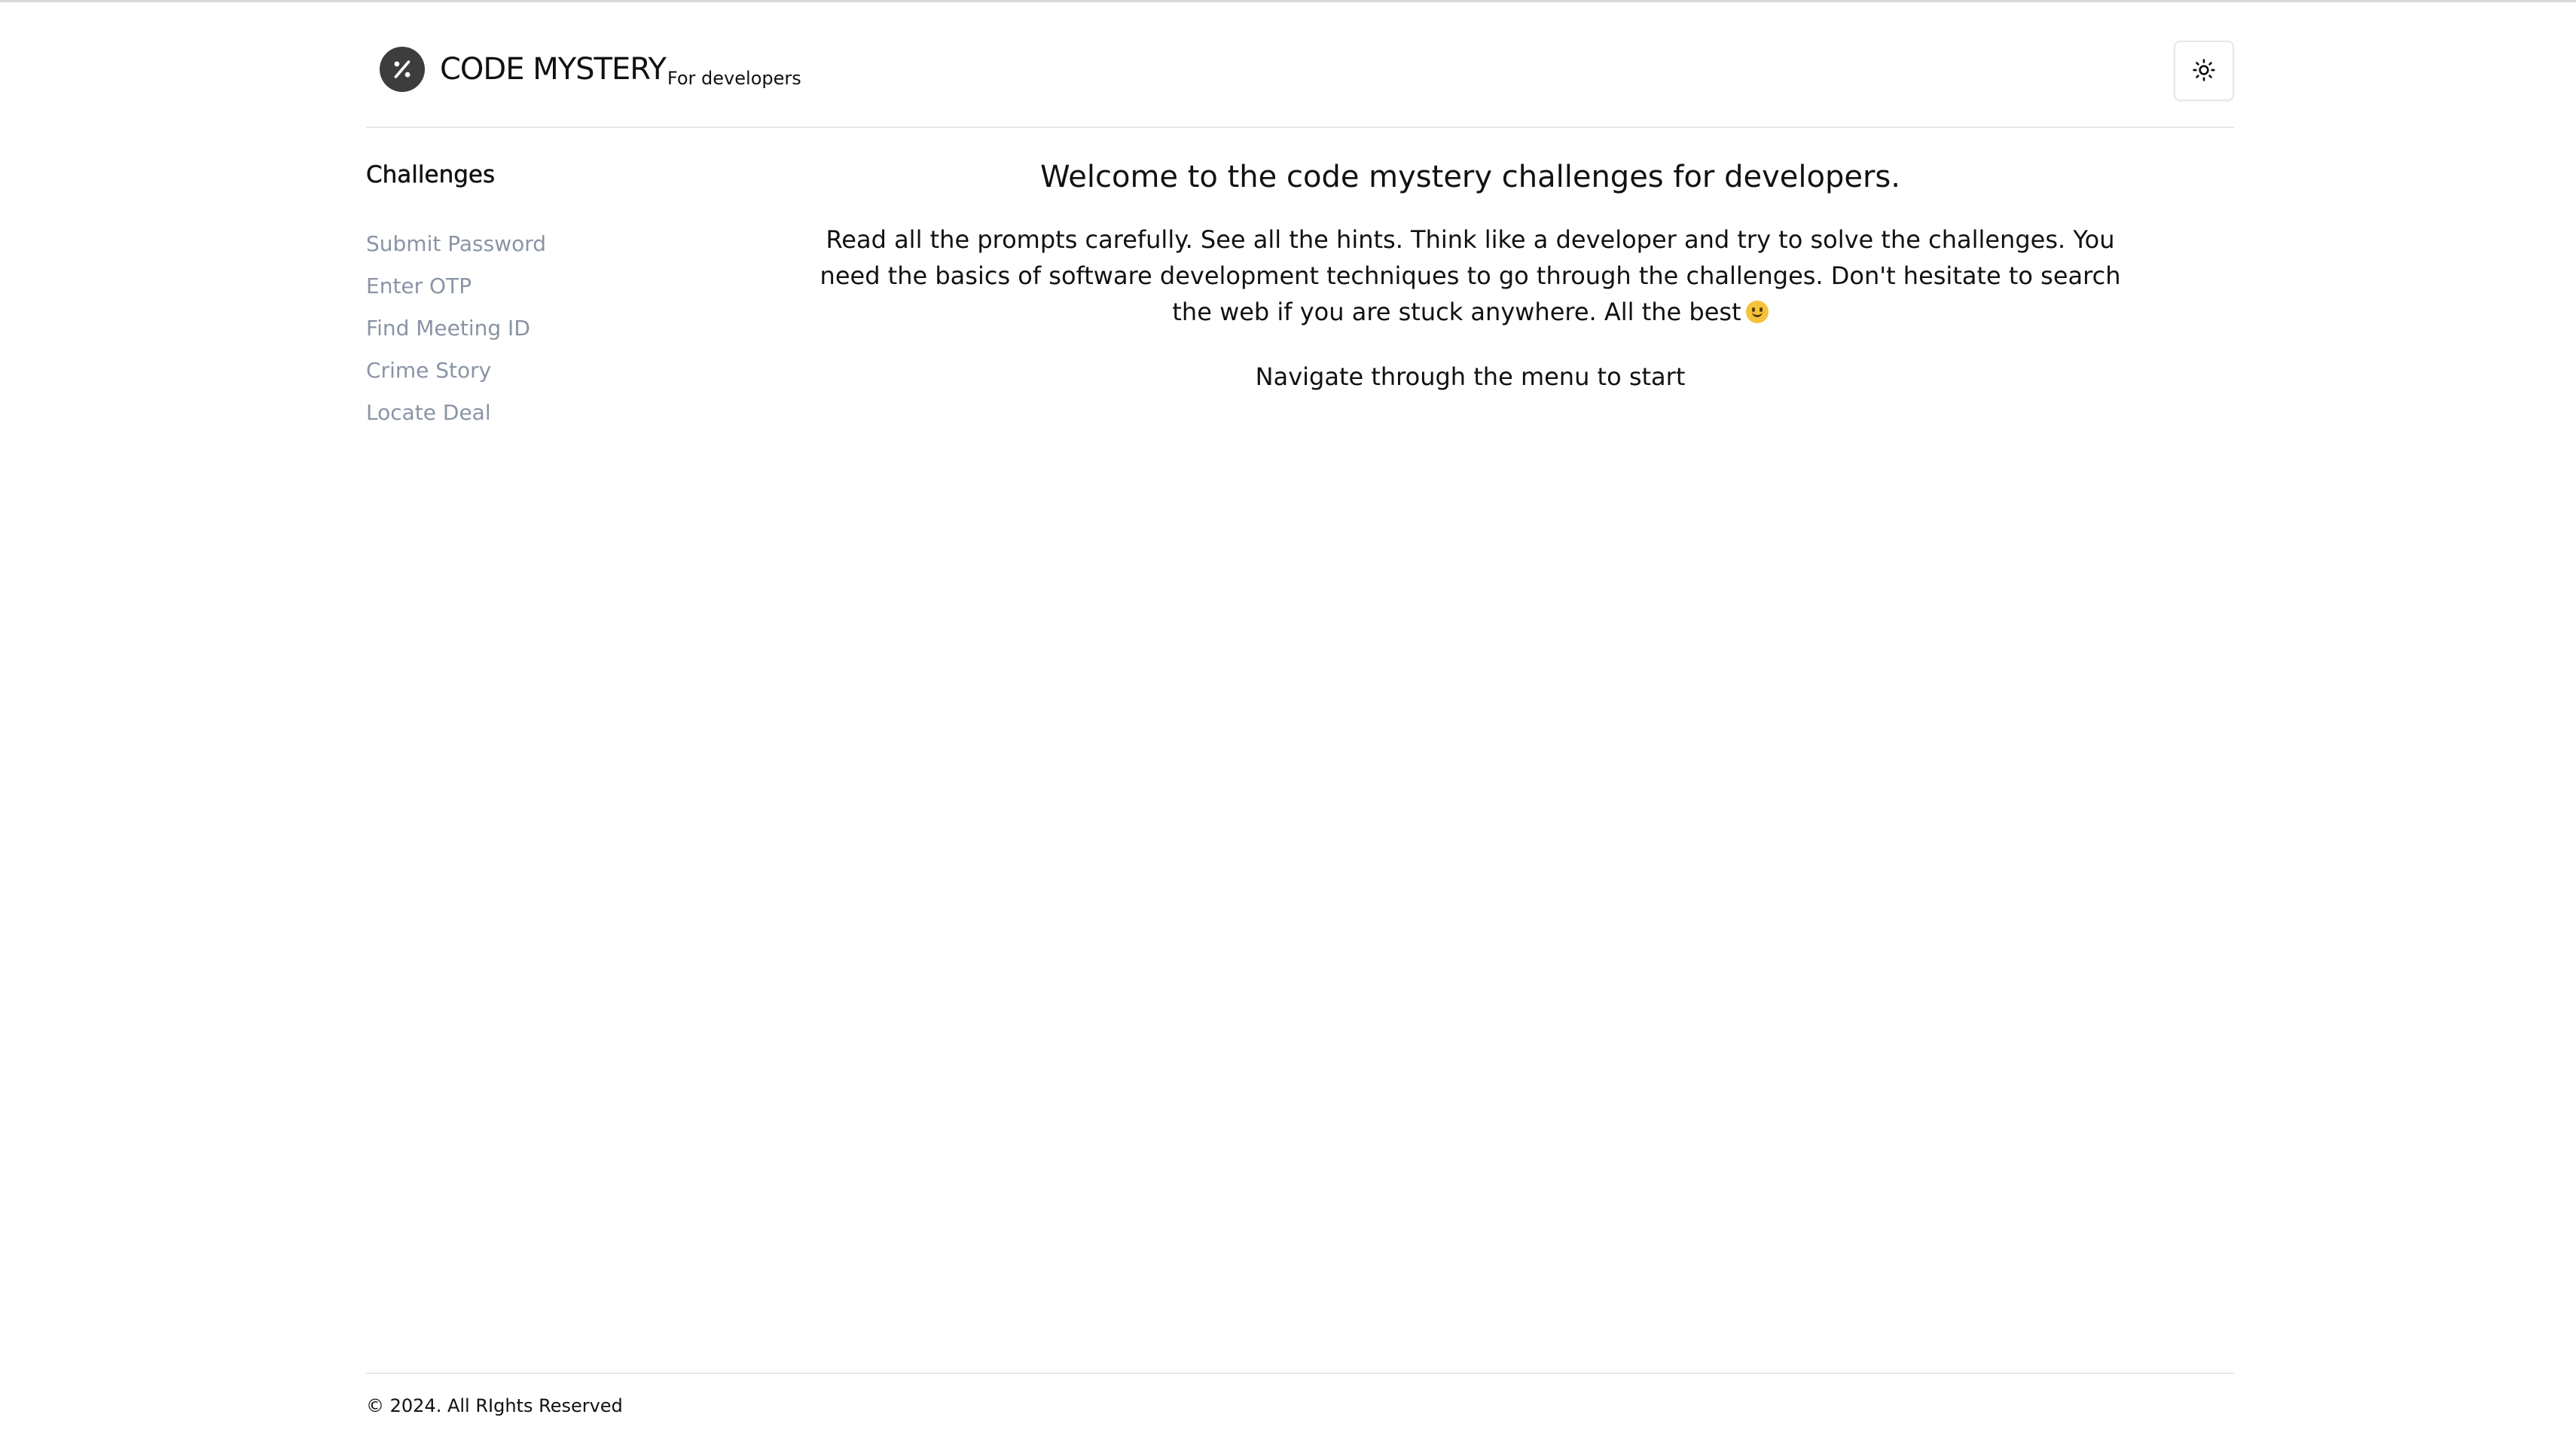 This screenshot has height=1448, width=2576. I want to click on smile-emoji-icon, so click(1757, 312).